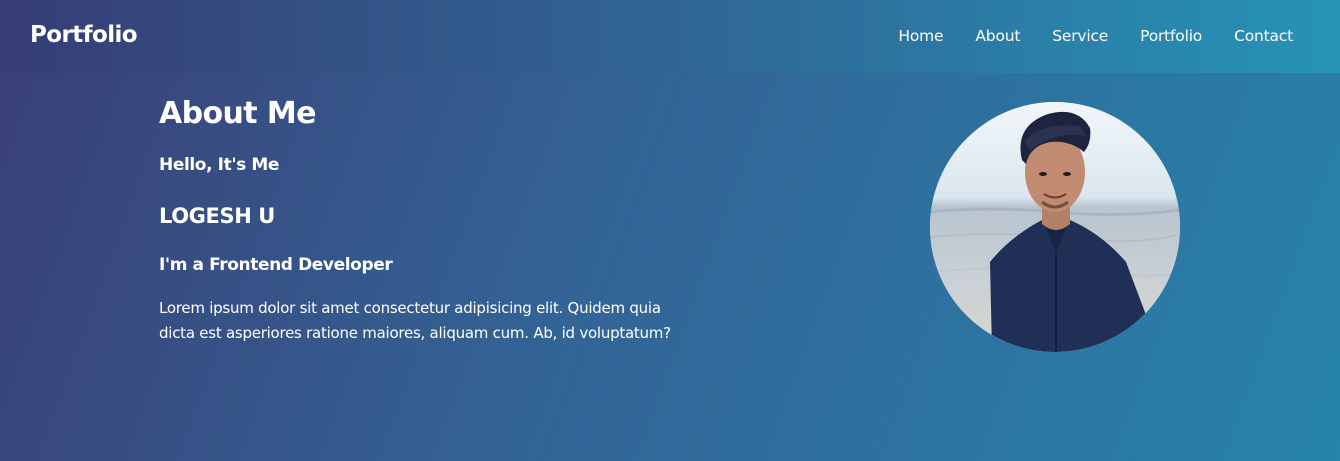 The height and width of the screenshot is (461, 1340). I want to click on role-text: I'm a Frontend Developer, so click(276, 265).